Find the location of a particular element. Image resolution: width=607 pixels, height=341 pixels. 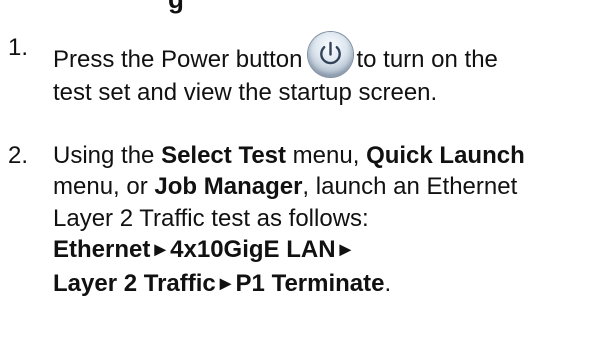

path-4x10gige-lan: 4x10GigE LAN is located at coordinates (253, 249).